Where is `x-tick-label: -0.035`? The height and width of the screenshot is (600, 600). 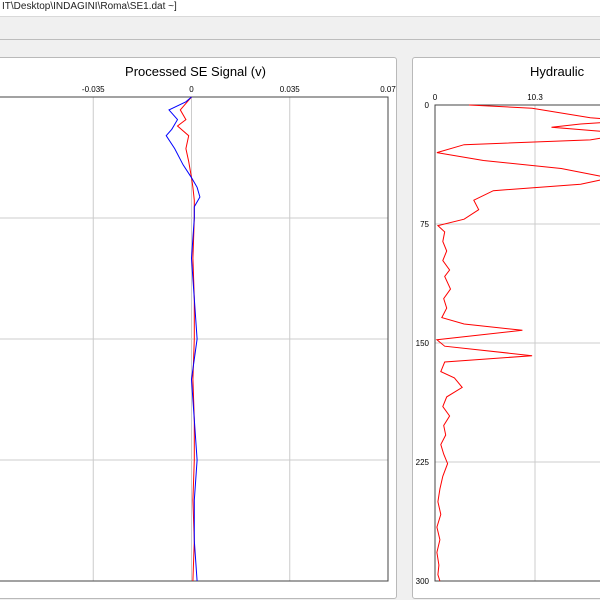 x-tick-label: -0.035 is located at coordinates (93, 89).